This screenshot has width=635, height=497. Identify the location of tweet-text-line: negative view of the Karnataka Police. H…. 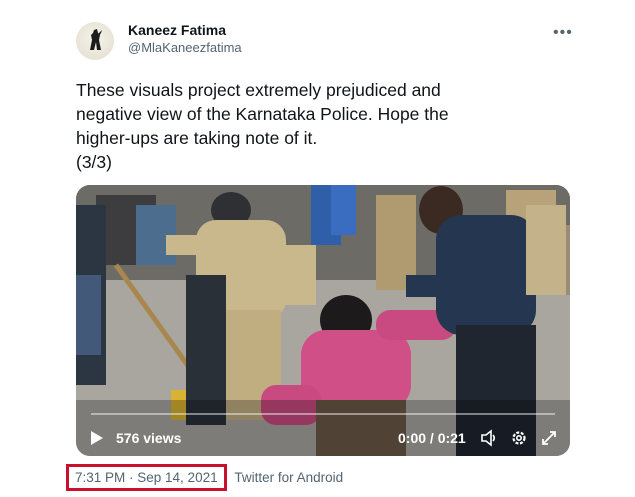
(262, 114).